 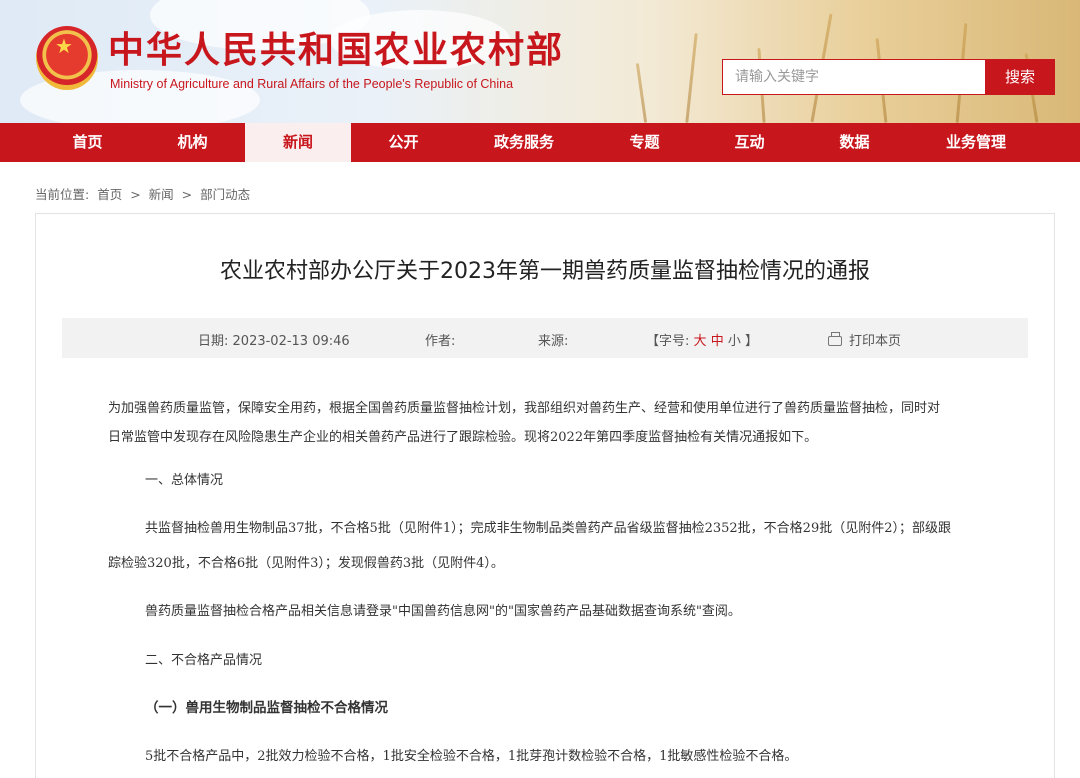 I want to click on search-input: 请输入关键字, so click(x=854, y=77).